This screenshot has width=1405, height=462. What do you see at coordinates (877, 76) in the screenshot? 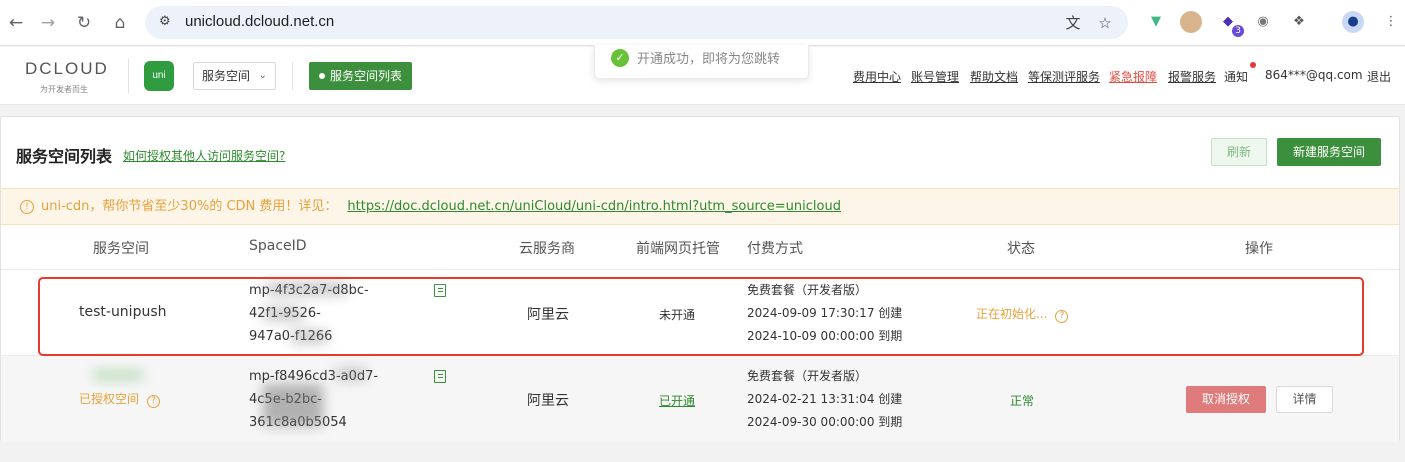
I see `nav-billing-link: 费用中心` at bounding box center [877, 76].